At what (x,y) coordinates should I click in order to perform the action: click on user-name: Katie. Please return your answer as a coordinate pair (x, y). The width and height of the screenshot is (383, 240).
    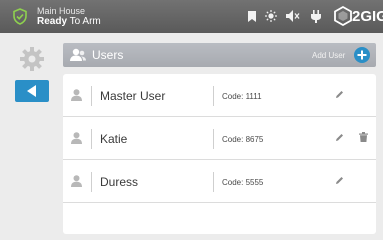
    Looking at the image, I should click on (114, 139).